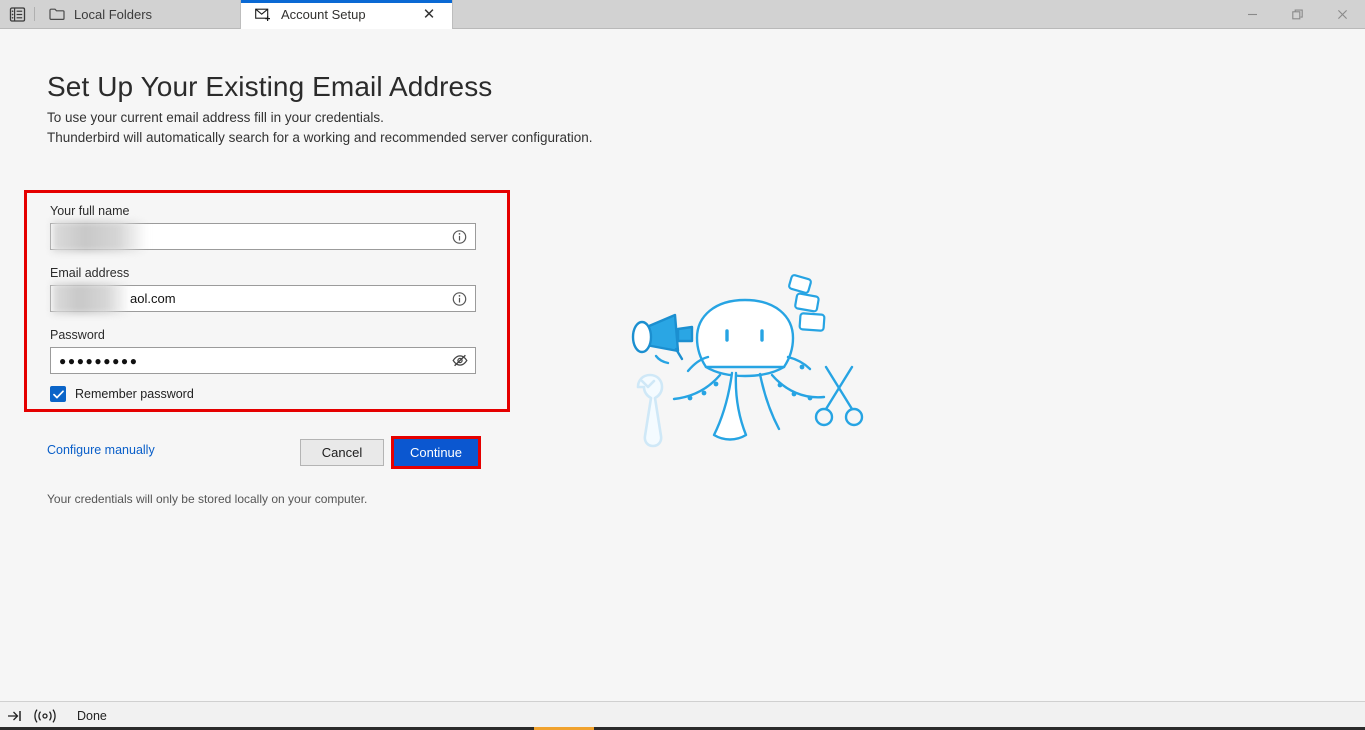 The width and height of the screenshot is (1365, 730). Describe the element at coordinates (101, 450) in the screenshot. I see `configure-manually-link: Configure manually` at that location.